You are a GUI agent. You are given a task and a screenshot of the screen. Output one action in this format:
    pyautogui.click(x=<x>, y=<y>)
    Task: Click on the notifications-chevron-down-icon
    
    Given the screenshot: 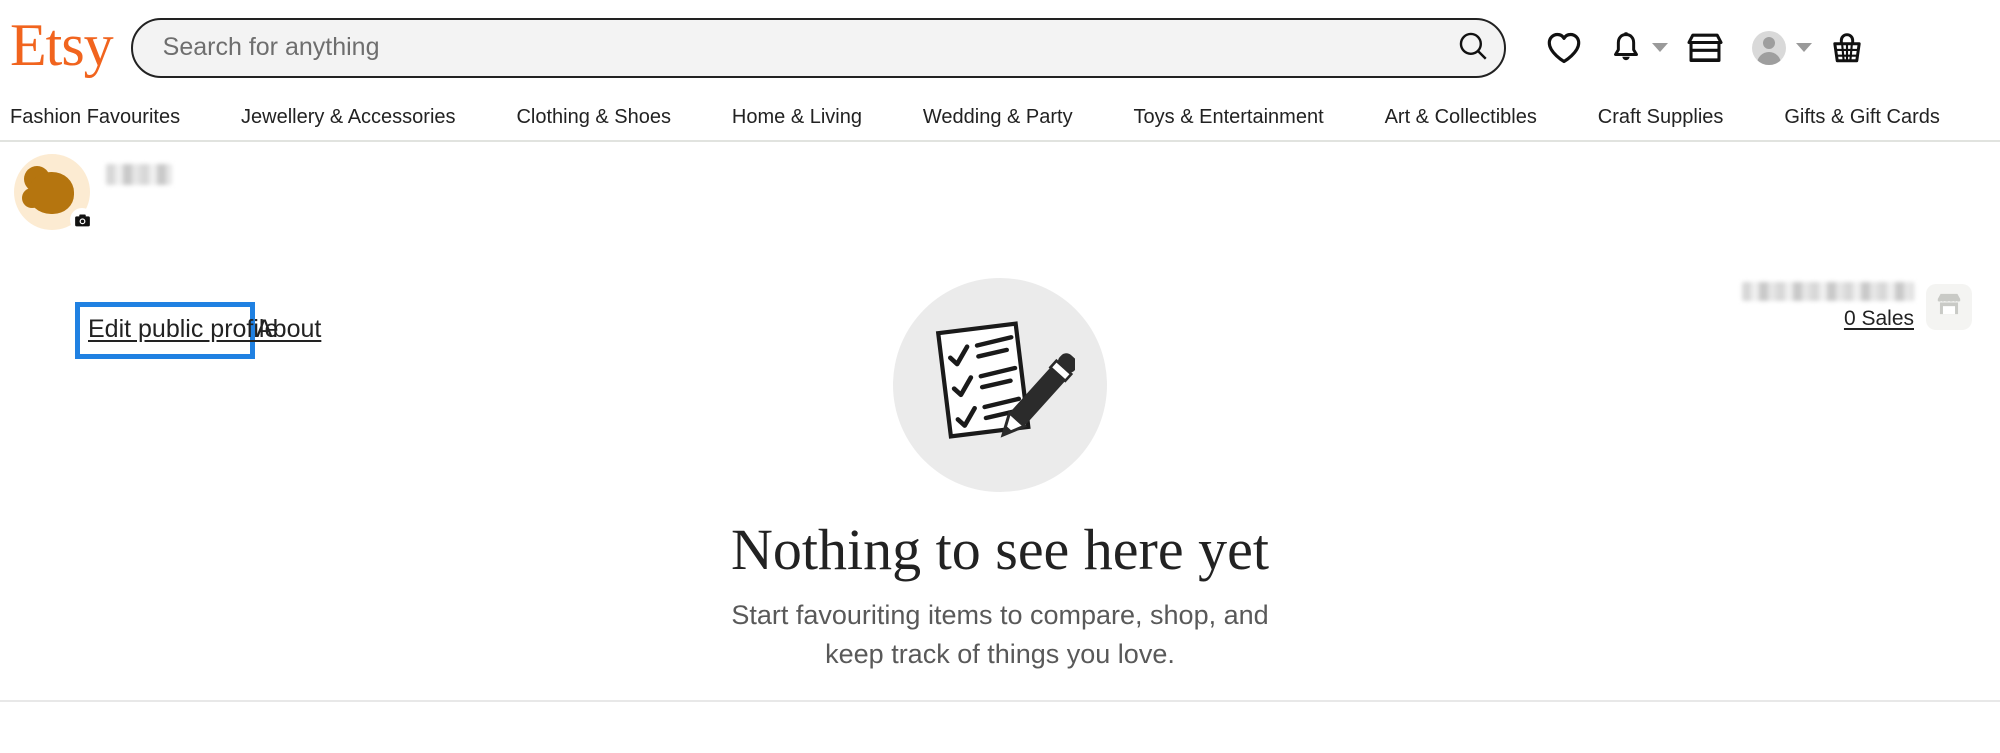 What is the action you would take?
    pyautogui.click(x=1659, y=47)
    